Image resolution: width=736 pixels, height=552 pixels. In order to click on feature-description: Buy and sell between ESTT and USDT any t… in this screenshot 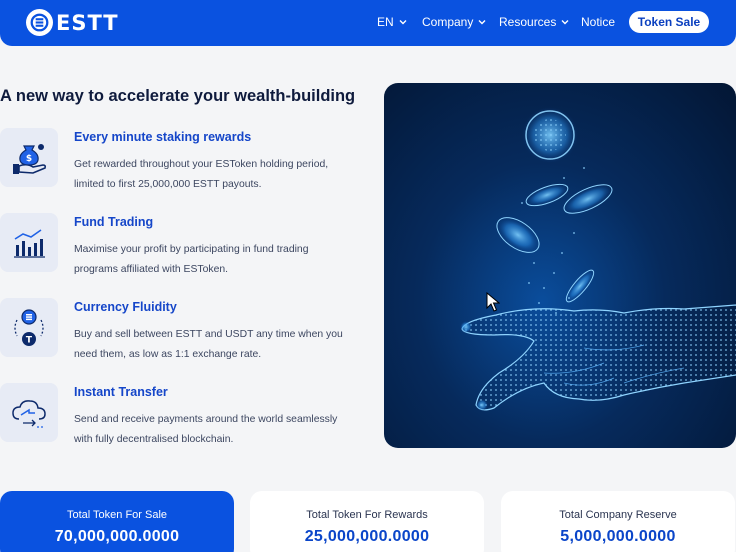, I will do `click(208, 344)`.